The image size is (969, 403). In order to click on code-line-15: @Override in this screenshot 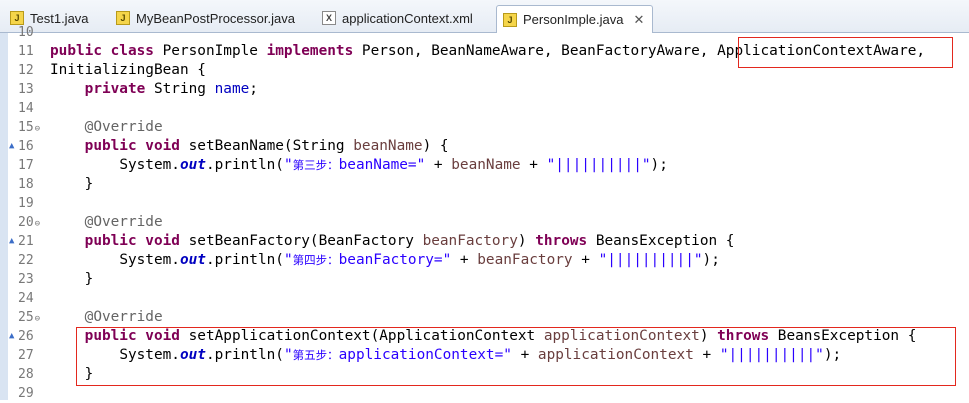, I will do `click(123, 127)`.